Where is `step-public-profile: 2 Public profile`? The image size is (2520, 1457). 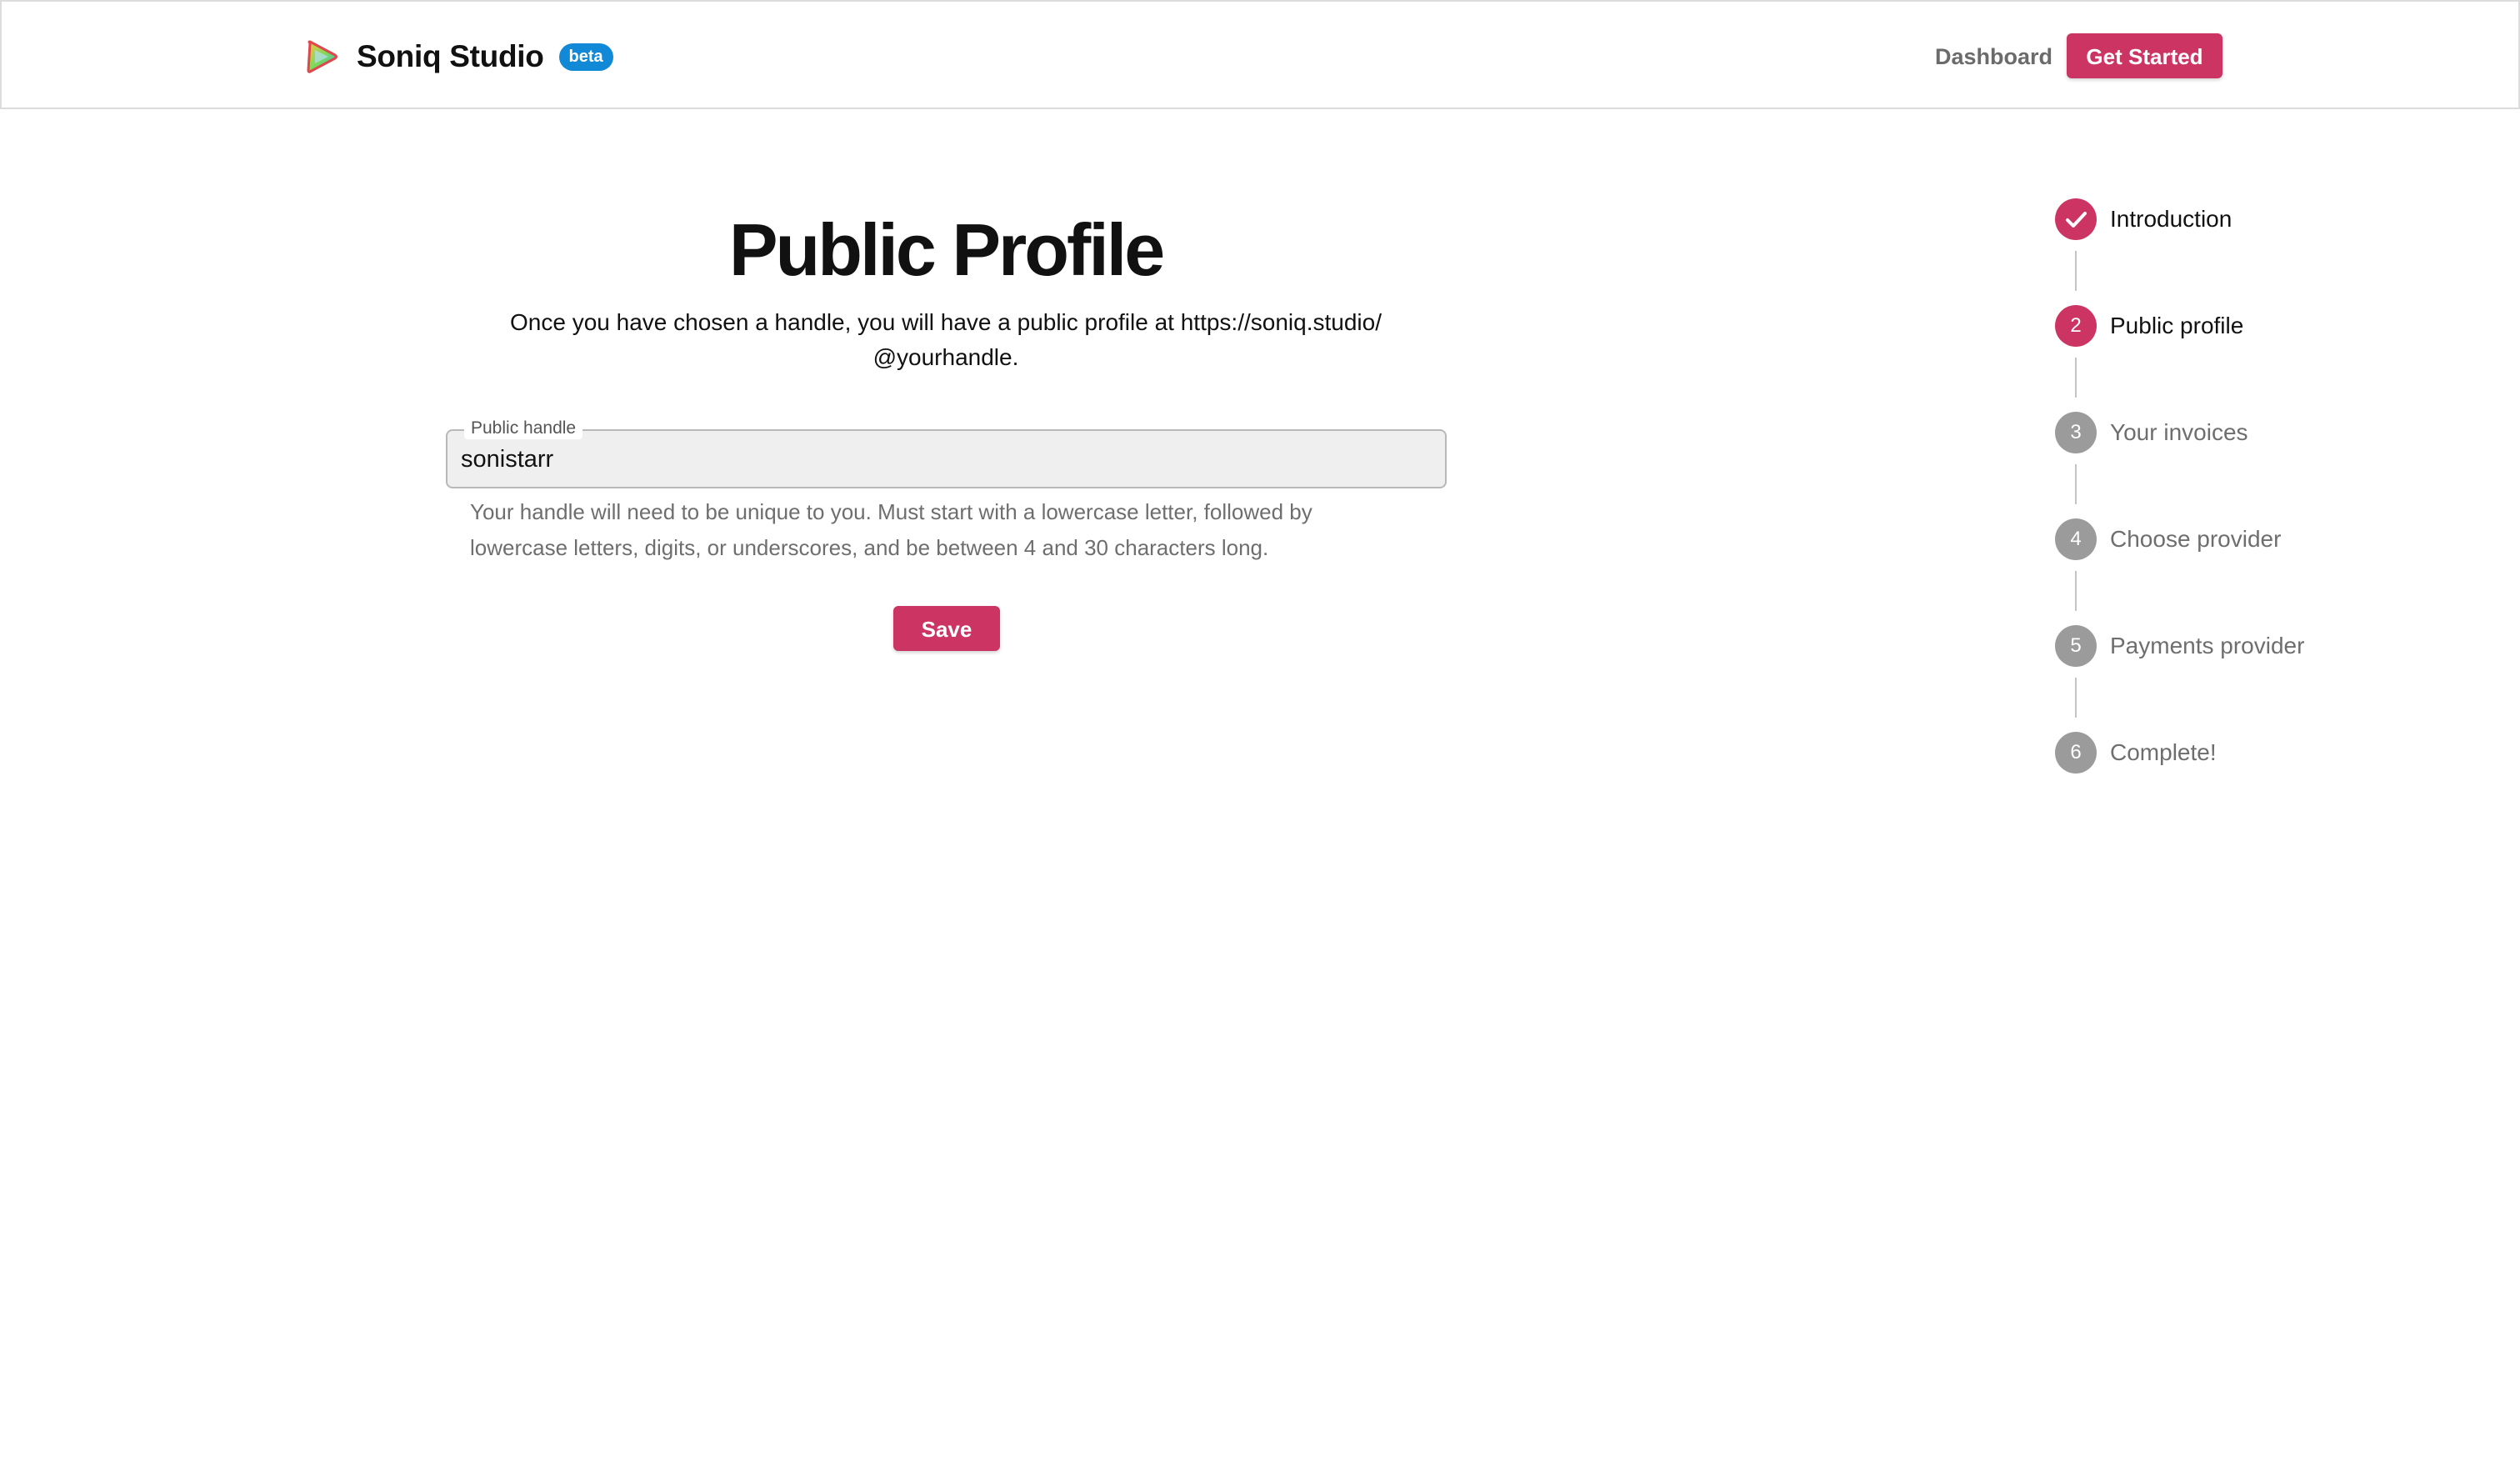 step-public-profile: 2 Public profile is located at coordinates (2149, 326).